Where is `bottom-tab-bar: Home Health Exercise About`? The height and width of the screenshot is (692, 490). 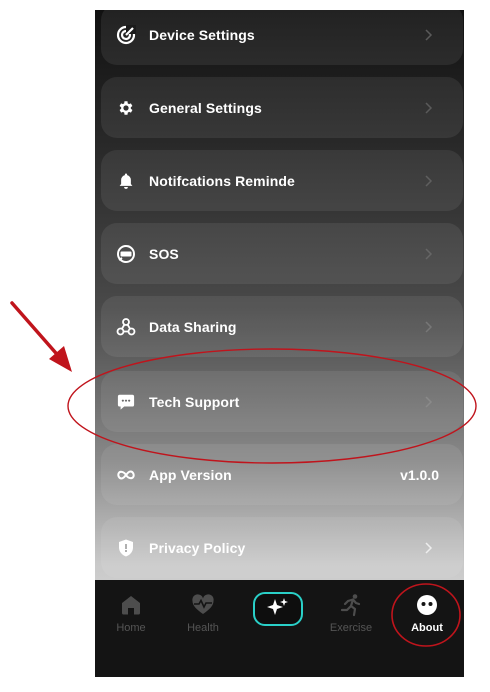
bottom-tab-bar: Home Health Exercise About is located at coordinates (279, 628).